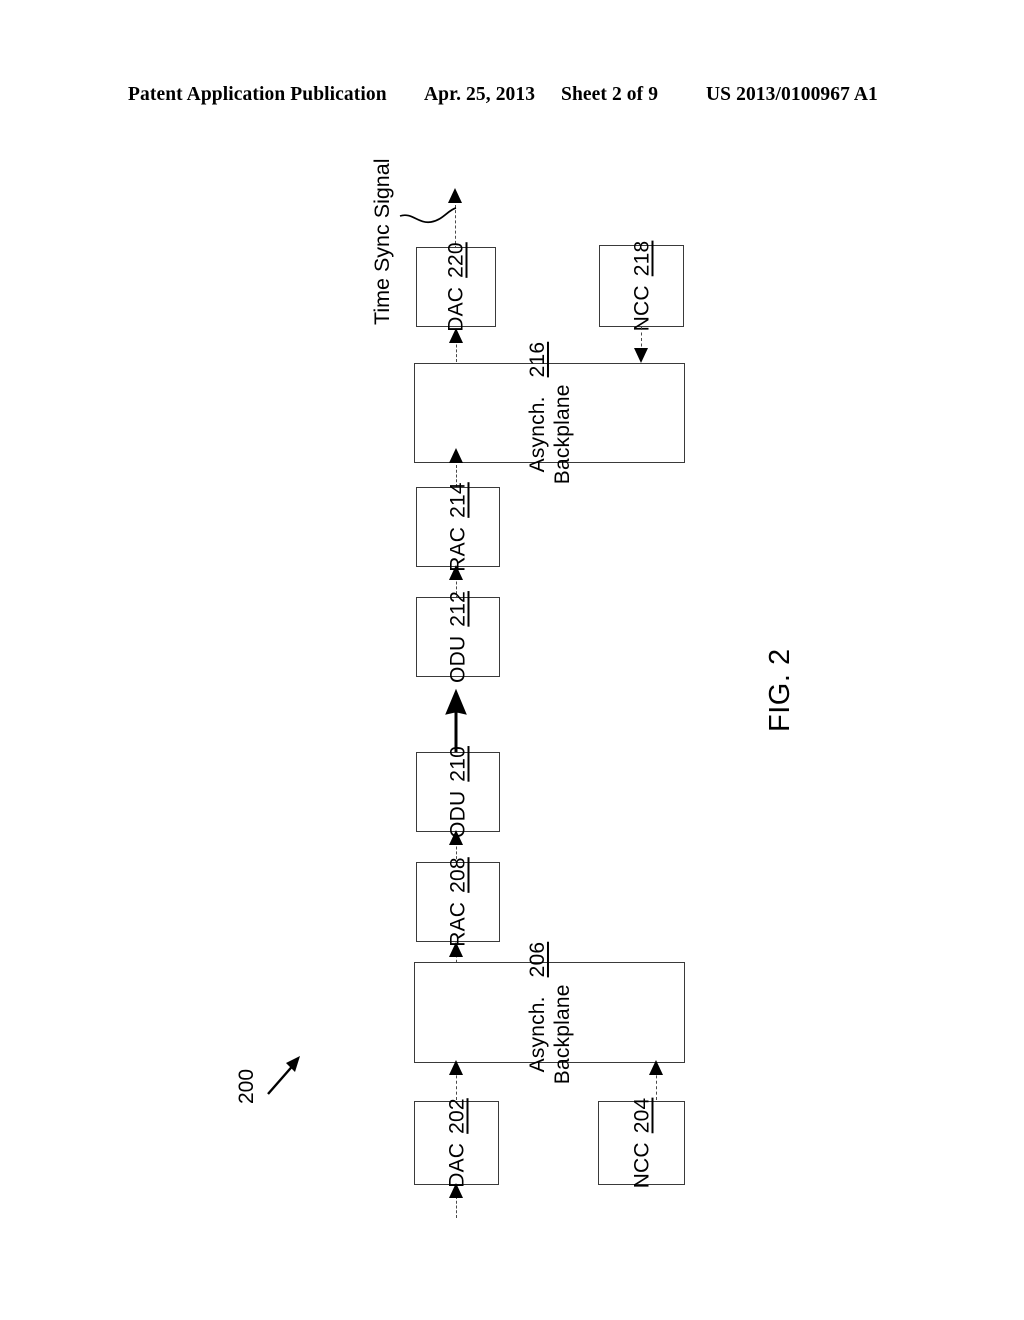  Describe the element at coordinates (456, 260) in the screenshot. I see `block-dac-220-number: 220` at that location.